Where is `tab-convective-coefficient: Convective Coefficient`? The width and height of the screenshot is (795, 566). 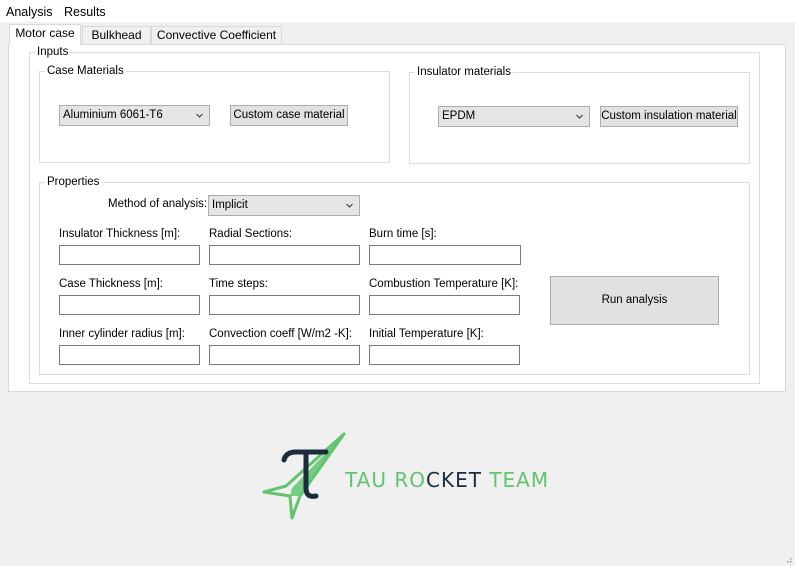 tab-convective-coefficient: Convective Coefficient is located at coordinates (216, 35).